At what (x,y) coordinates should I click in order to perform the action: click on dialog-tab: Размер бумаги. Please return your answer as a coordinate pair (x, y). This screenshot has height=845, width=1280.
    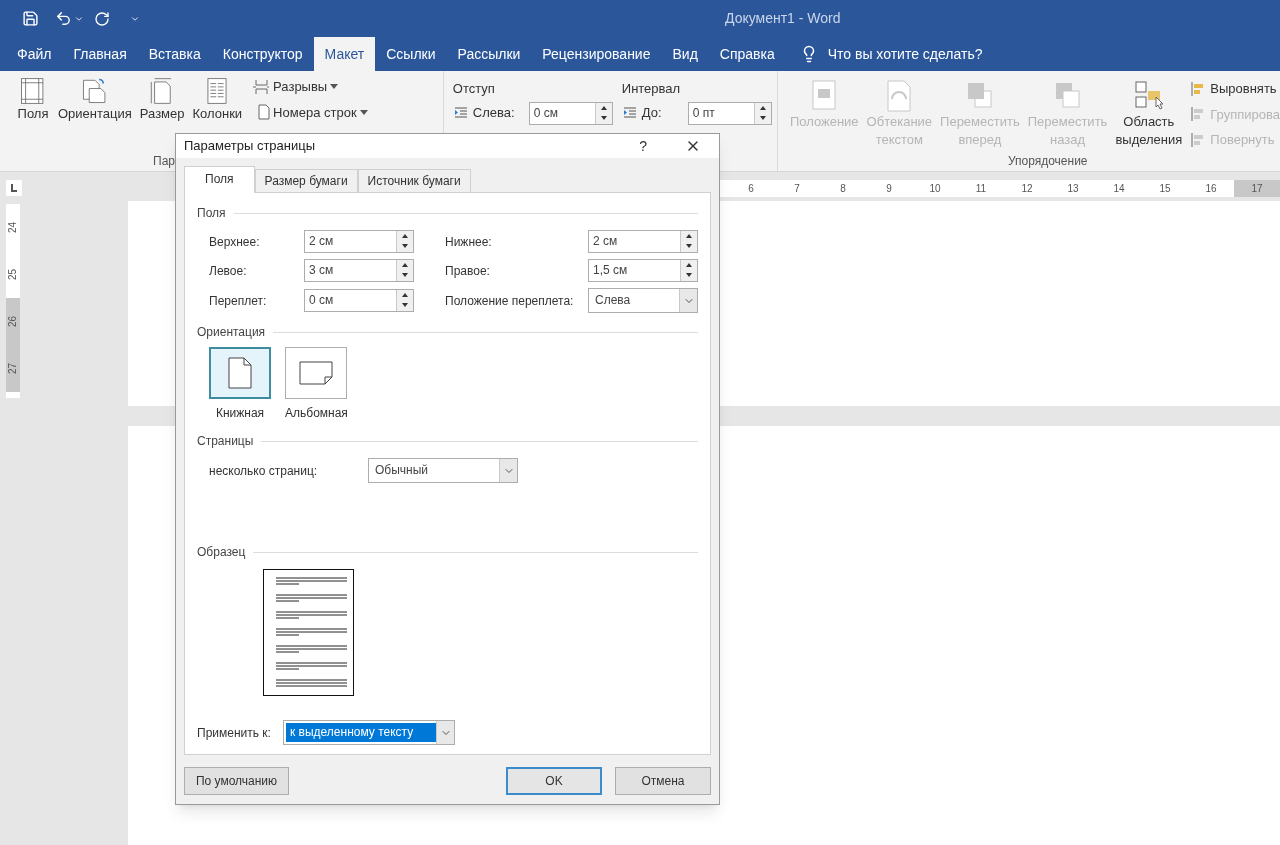
    Looking at the image, I should click on (306, 180).